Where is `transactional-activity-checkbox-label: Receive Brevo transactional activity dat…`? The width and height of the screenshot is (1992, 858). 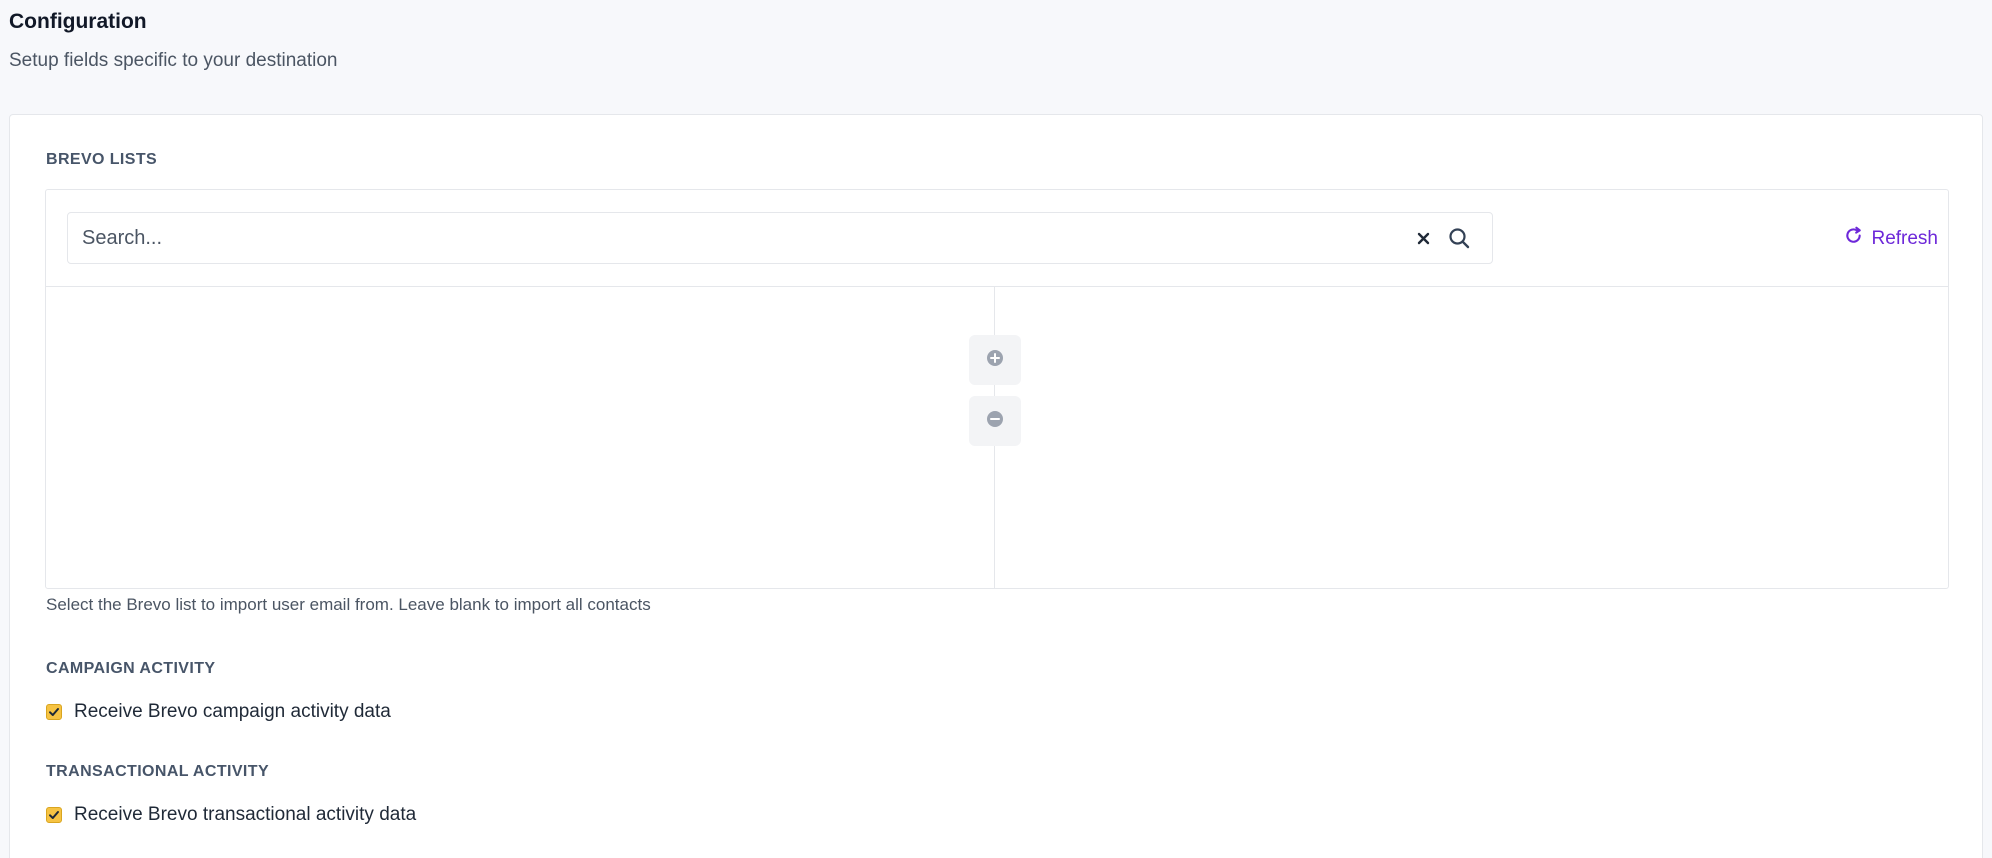
transactional-activity-checkbox-label: Receive Brevo transactional activity dat… is located at coordinates (245, 815).